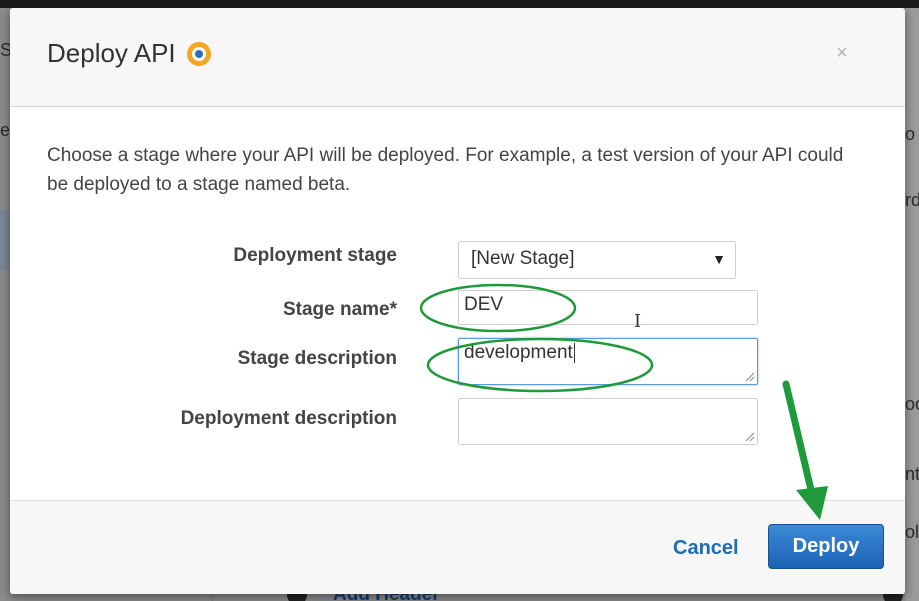 The width and height of the screenshot is (919, 601). I want to click on background-sidebar-strip, so click(5, 240).